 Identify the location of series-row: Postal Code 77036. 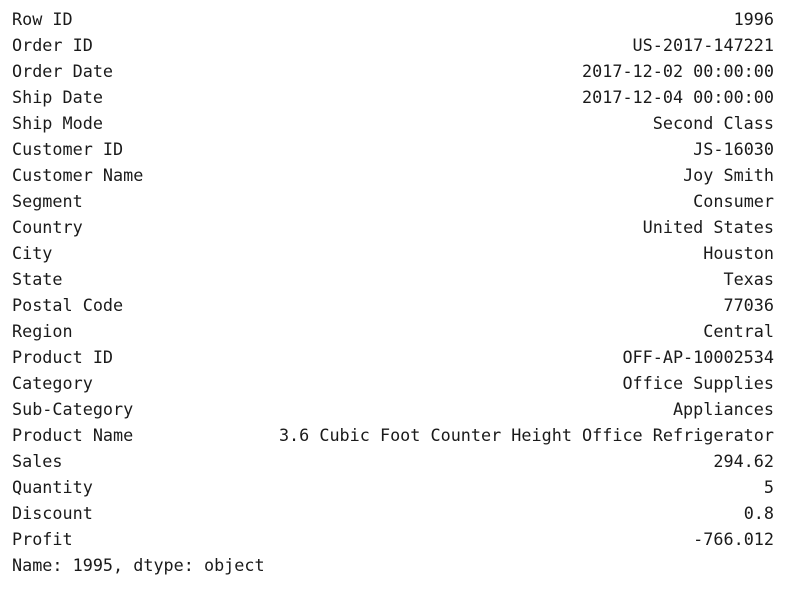
(393, 305).